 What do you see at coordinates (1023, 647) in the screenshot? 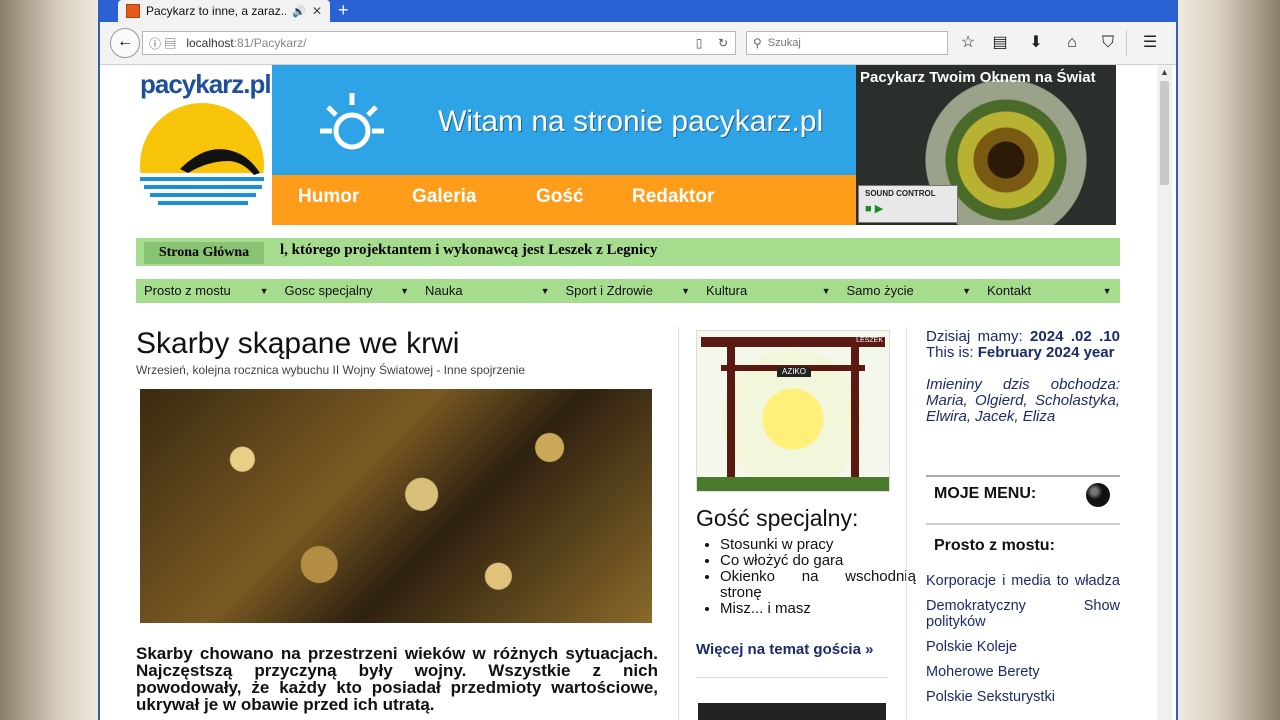
I see `sidebar-link: Polskie Koleje` at bounding box center [1023, 647].